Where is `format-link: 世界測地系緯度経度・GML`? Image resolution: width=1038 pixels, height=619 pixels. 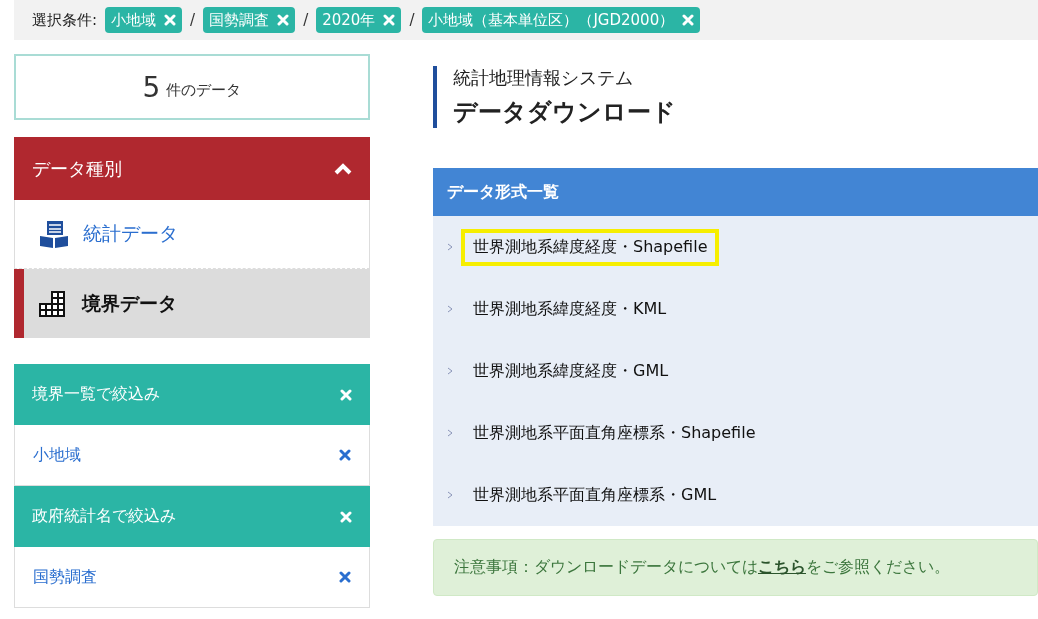 format-link: 世界測地系緯度経度・GML is located at coordinates (571, 371).